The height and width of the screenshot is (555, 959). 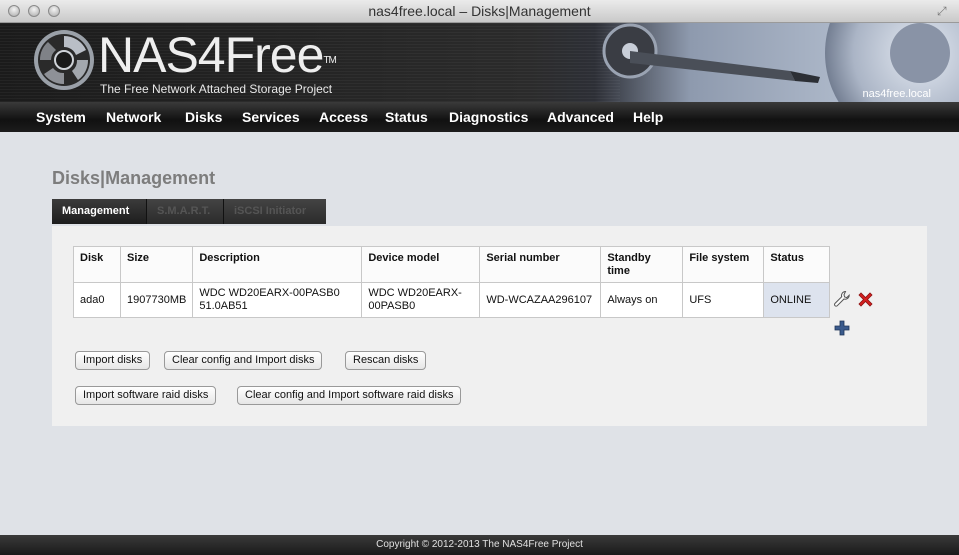 What do you see at coordinates (386, 360) in the screenshot?
I see `rescan-disks-button: Rescan disks` at bounding box center [386, 360].